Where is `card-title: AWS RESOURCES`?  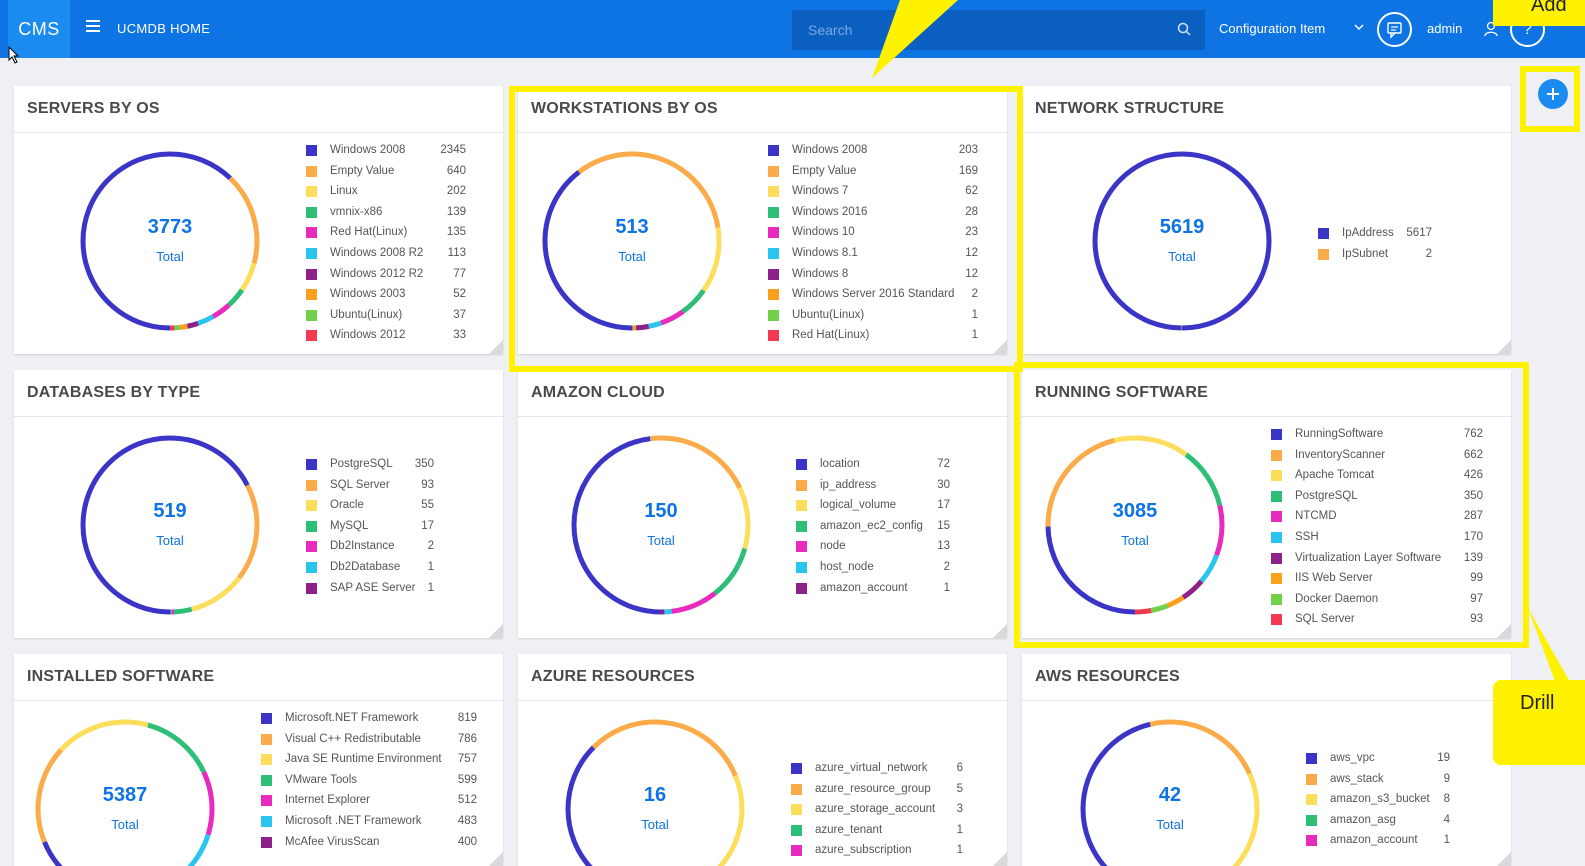 card-title: AWS RESOURCES is located at coordinates (1107, 676).